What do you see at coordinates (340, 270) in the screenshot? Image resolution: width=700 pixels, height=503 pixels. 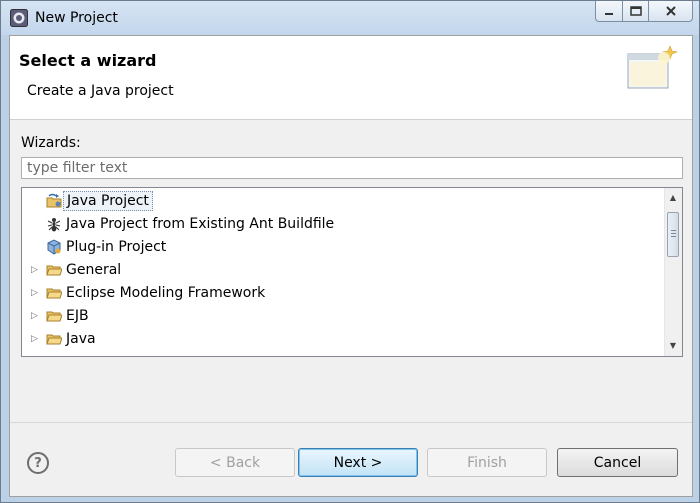 I see `tree-item-general: ▷ General` at bounding box center [340, 270].